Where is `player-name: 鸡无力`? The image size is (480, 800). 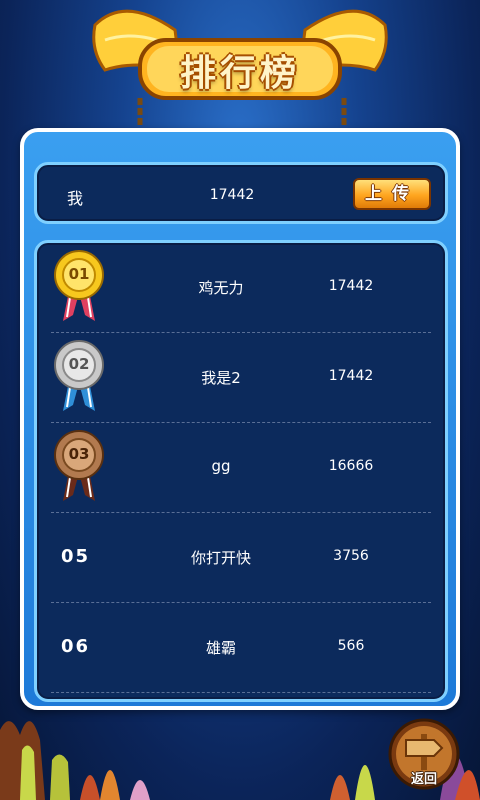 player-name: 鸡无力 is located at coordinates (221, 288).